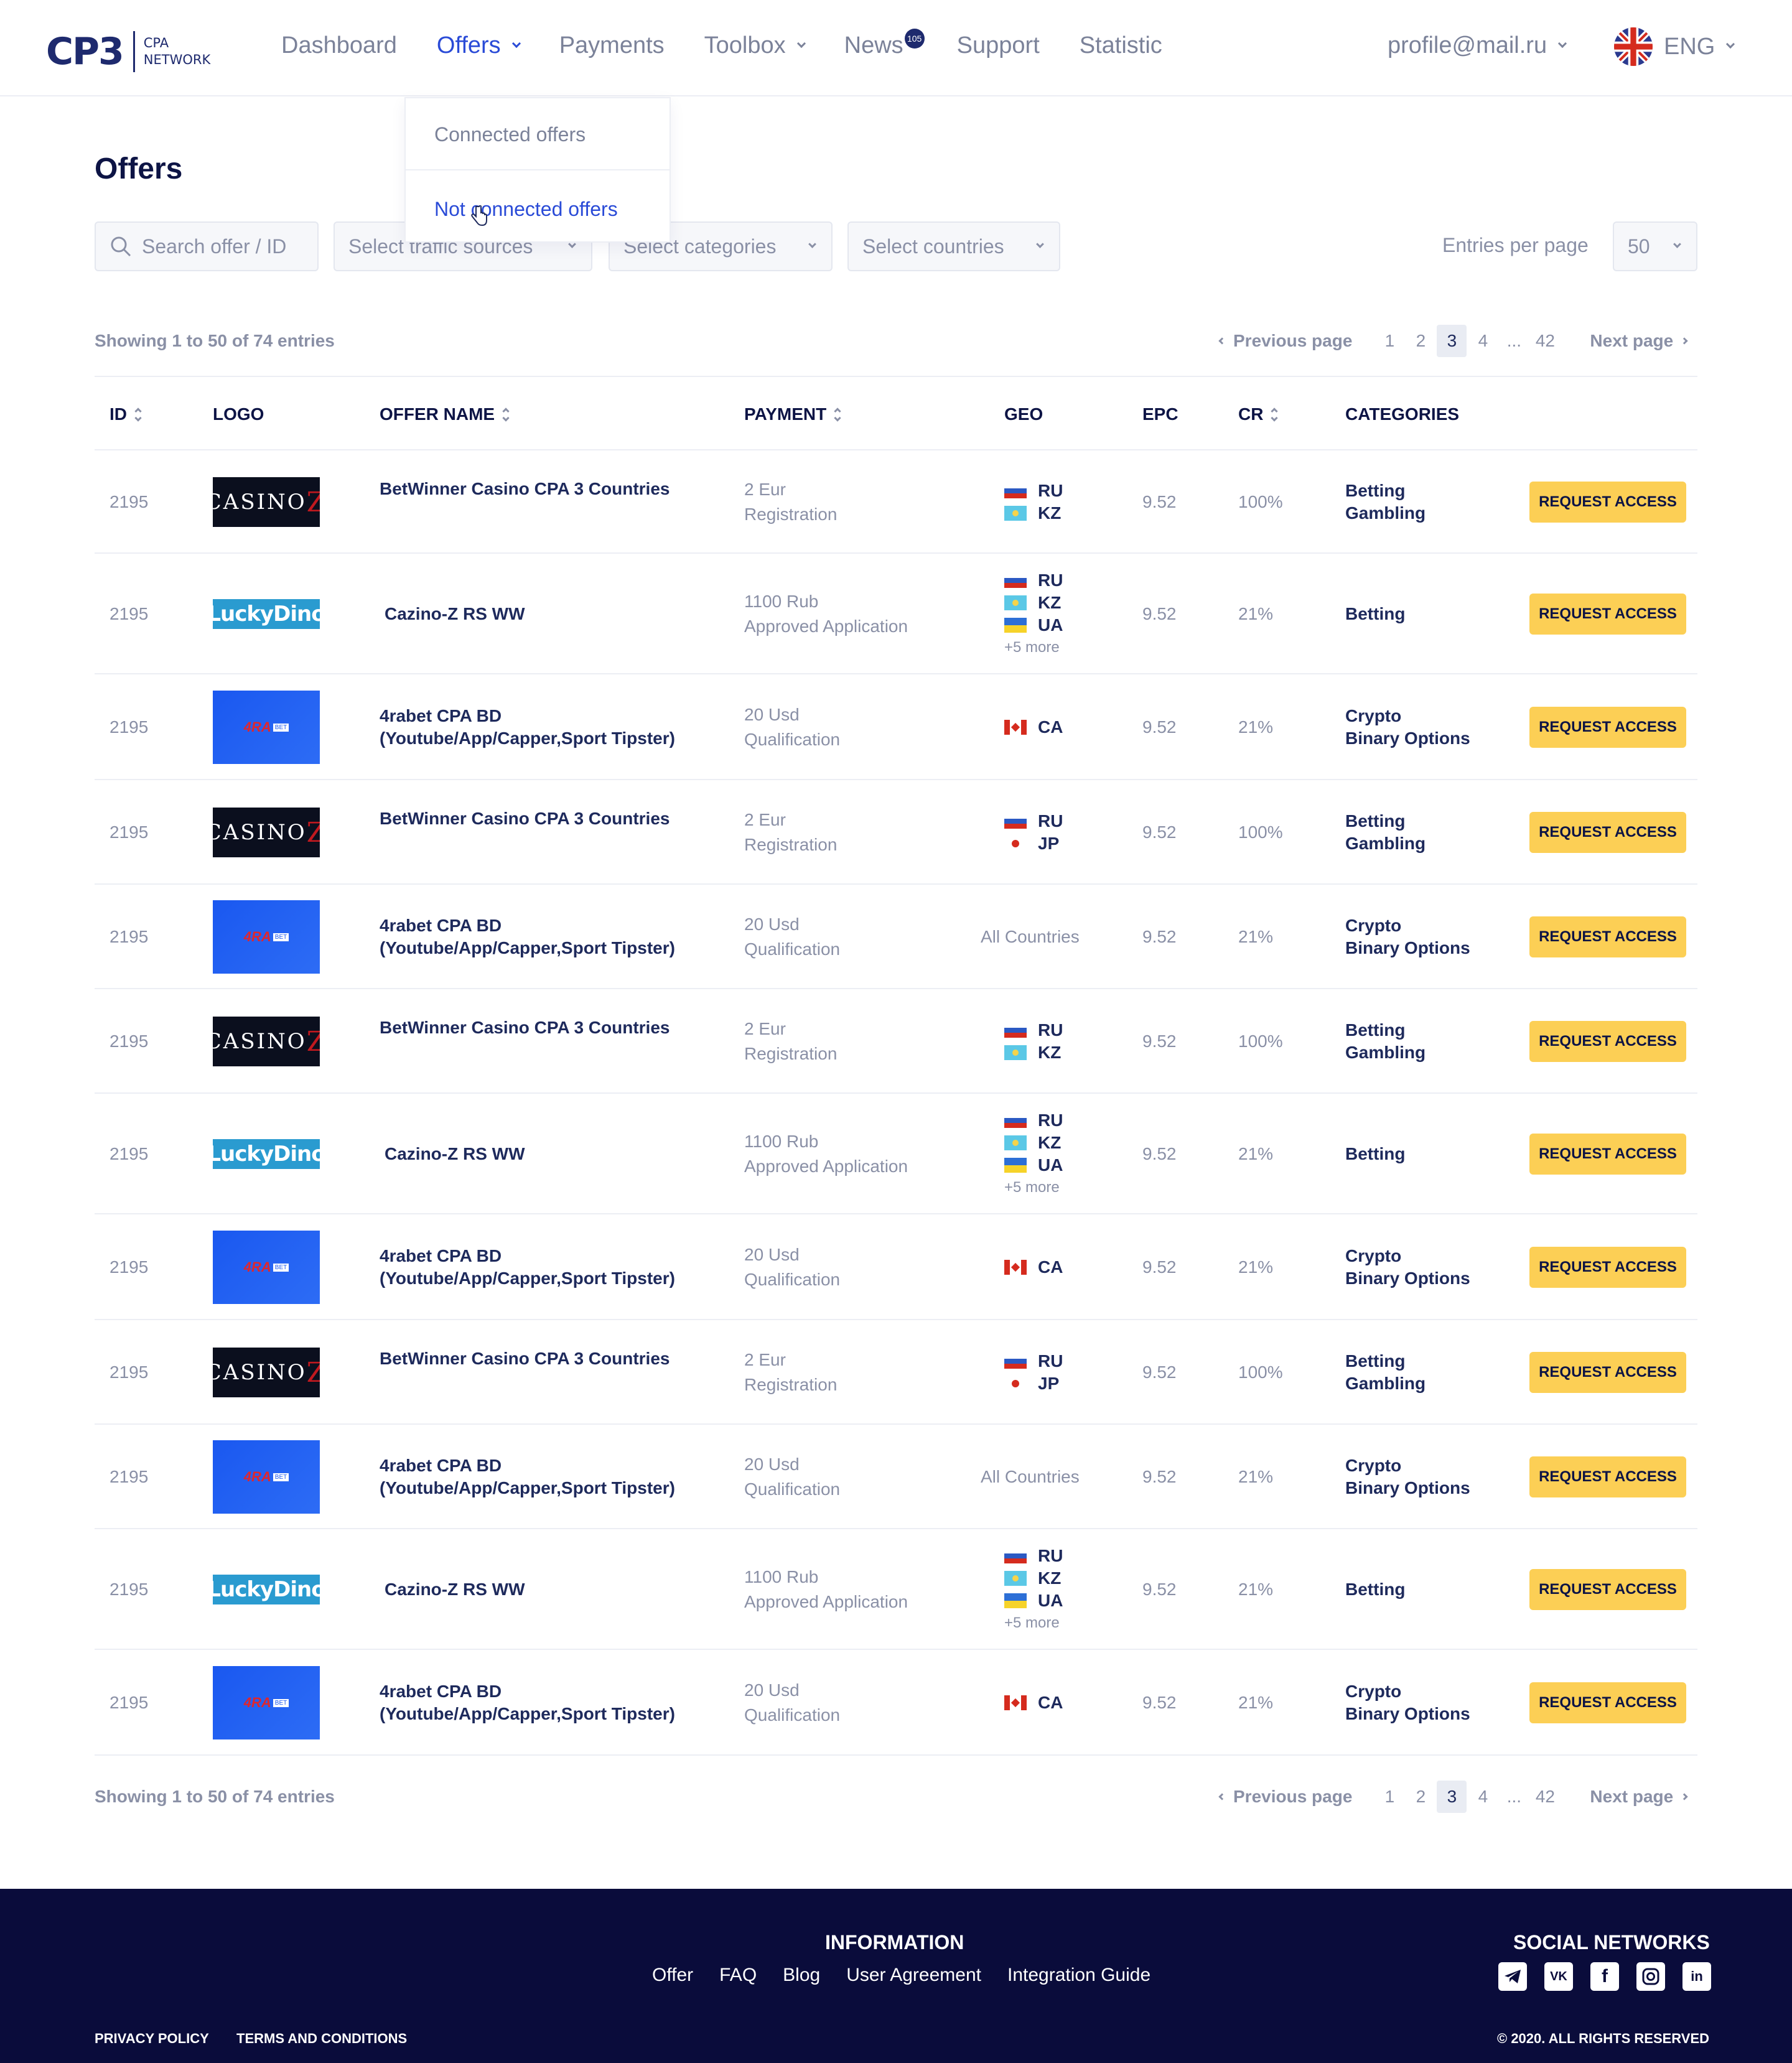  Describe the element at coordinates (793, 414) in the screenshot. I see `column-header-payment: PAYMENT` at that location.